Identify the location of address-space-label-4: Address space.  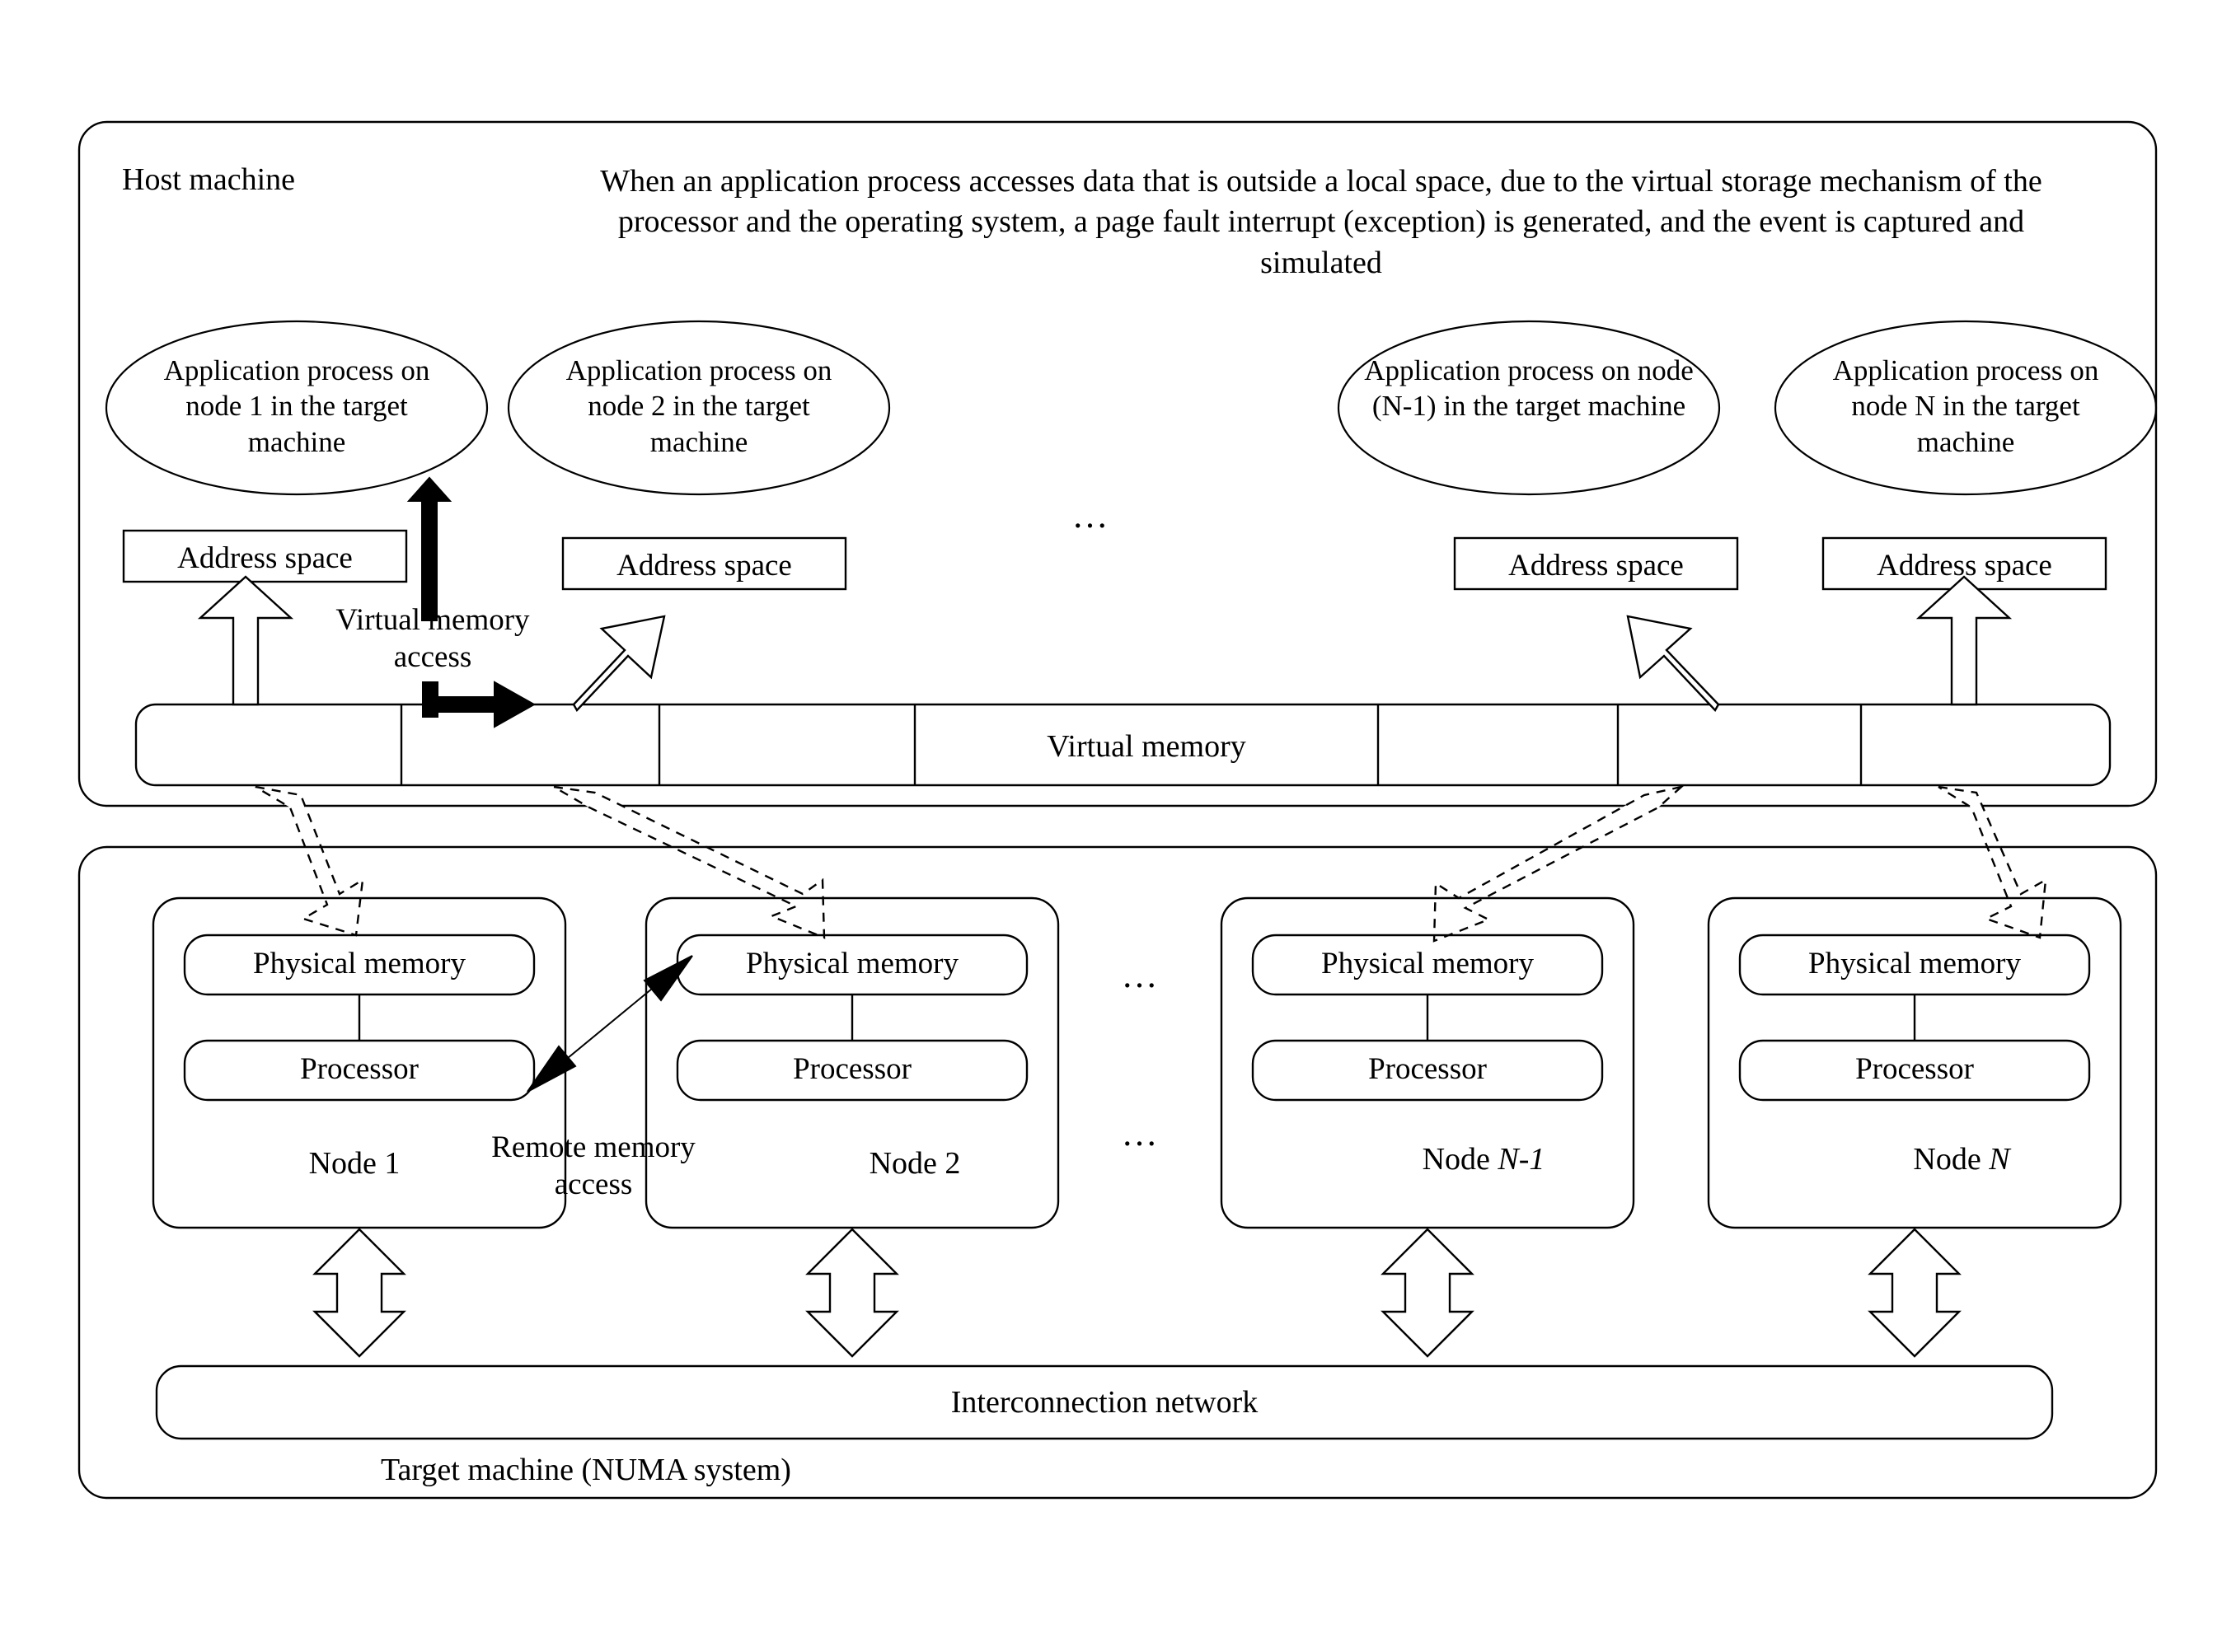
(1964, 566).